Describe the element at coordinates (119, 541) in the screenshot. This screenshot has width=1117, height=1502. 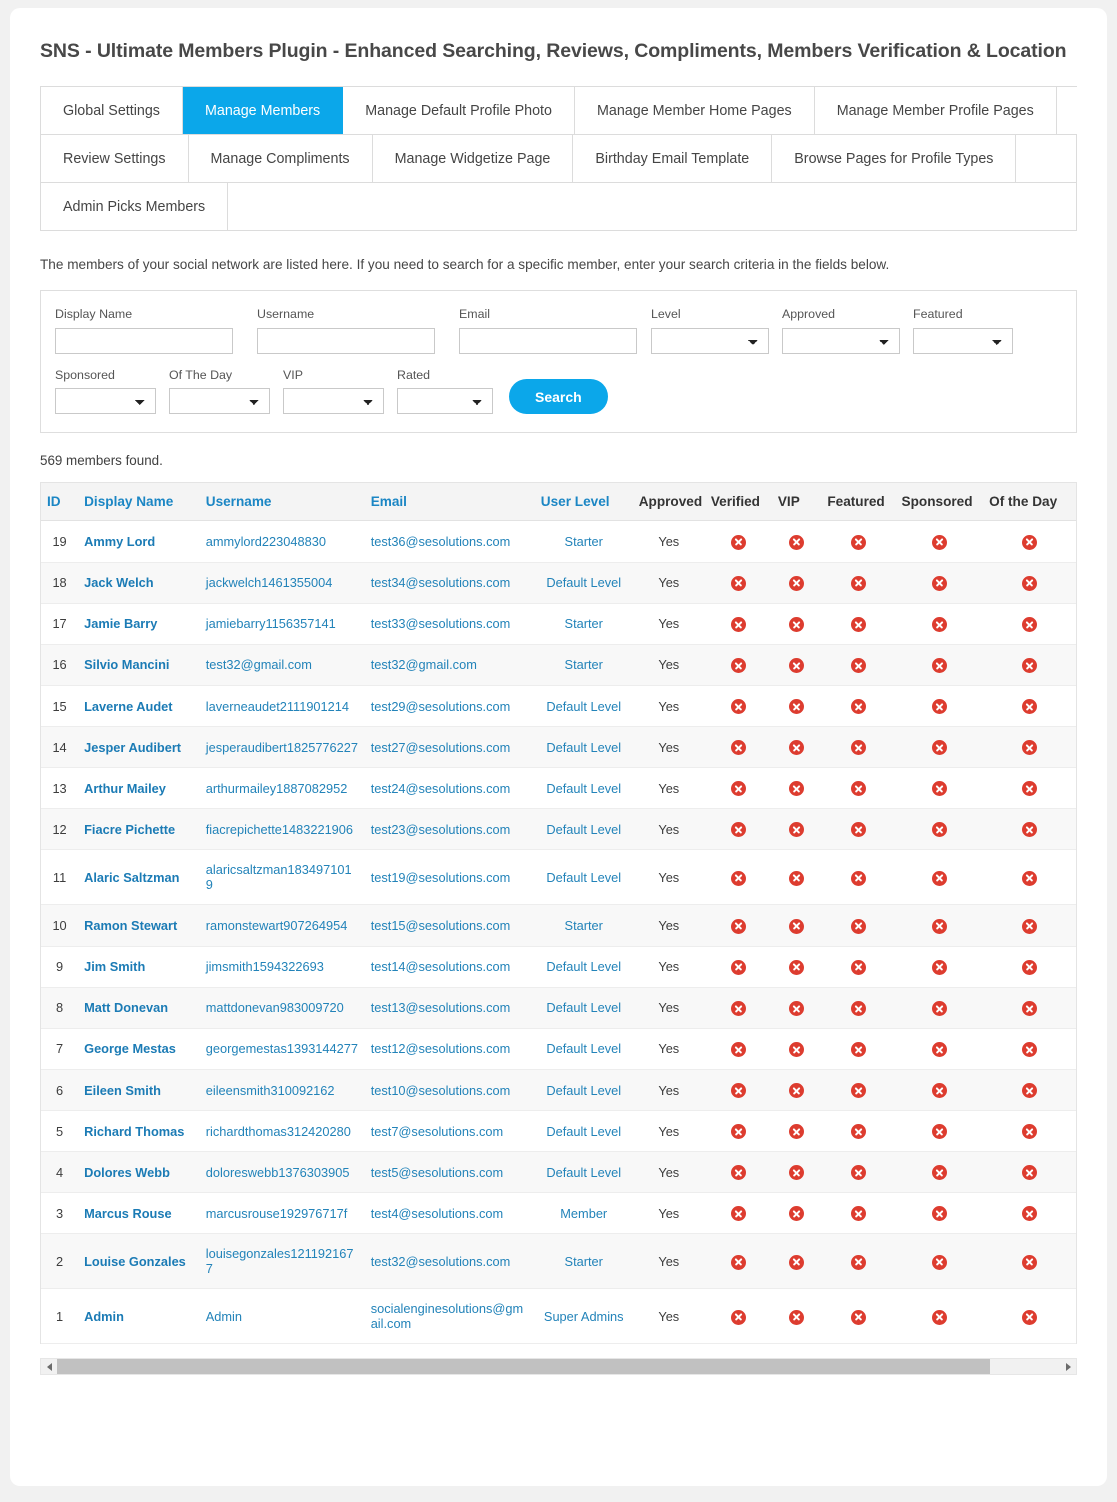
I see `member-name-link: Ammy Lord` at that location.